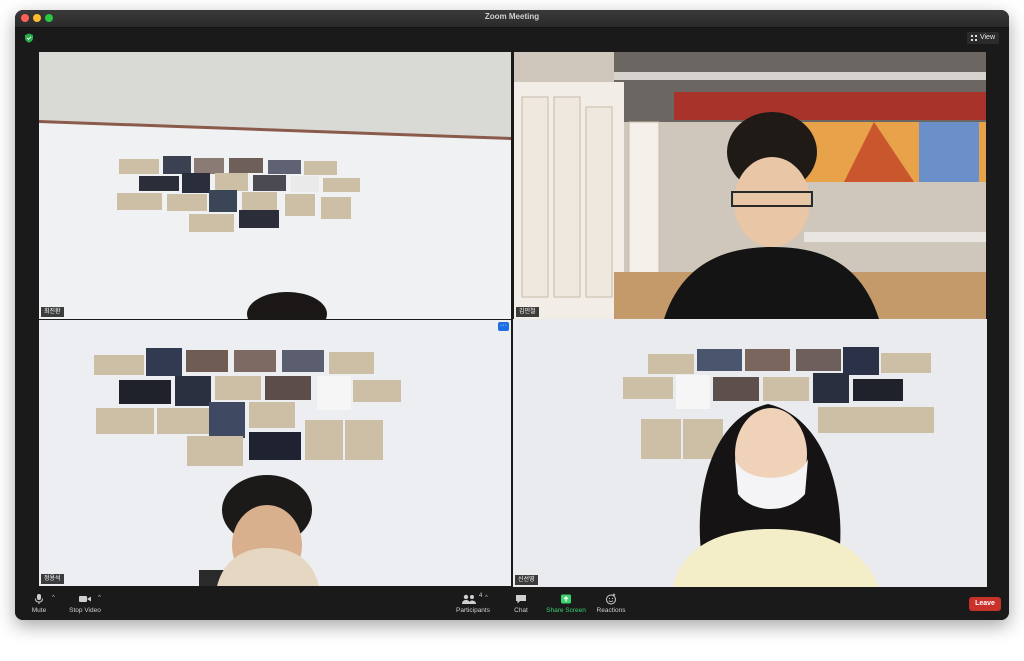 The width and height of the screenshot is (1024, 661). Describe the element at coordinates (52, 579) in the screenshot. I see `participant-name-tag: 정용석` at that location.